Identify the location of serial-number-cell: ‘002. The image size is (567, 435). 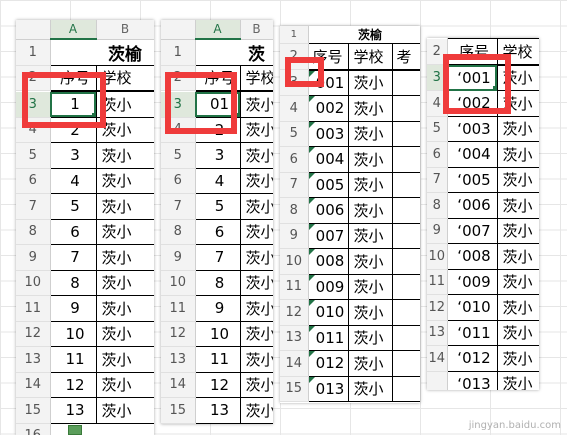
(472, 103).